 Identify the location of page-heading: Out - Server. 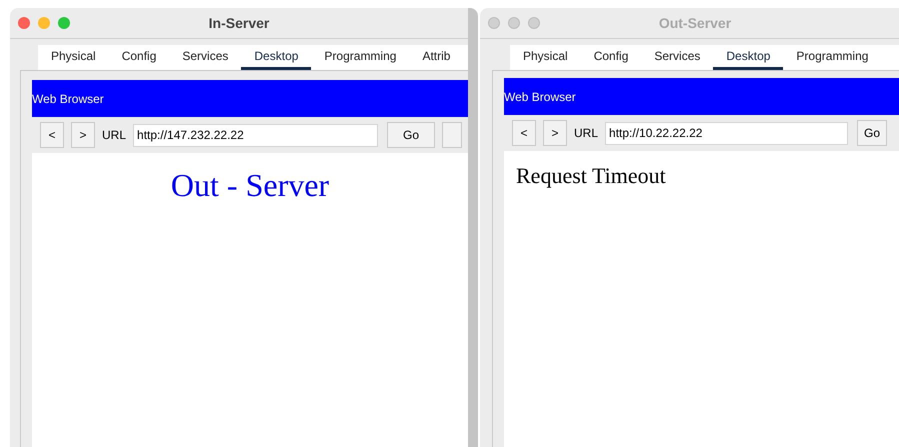
(250, 185).